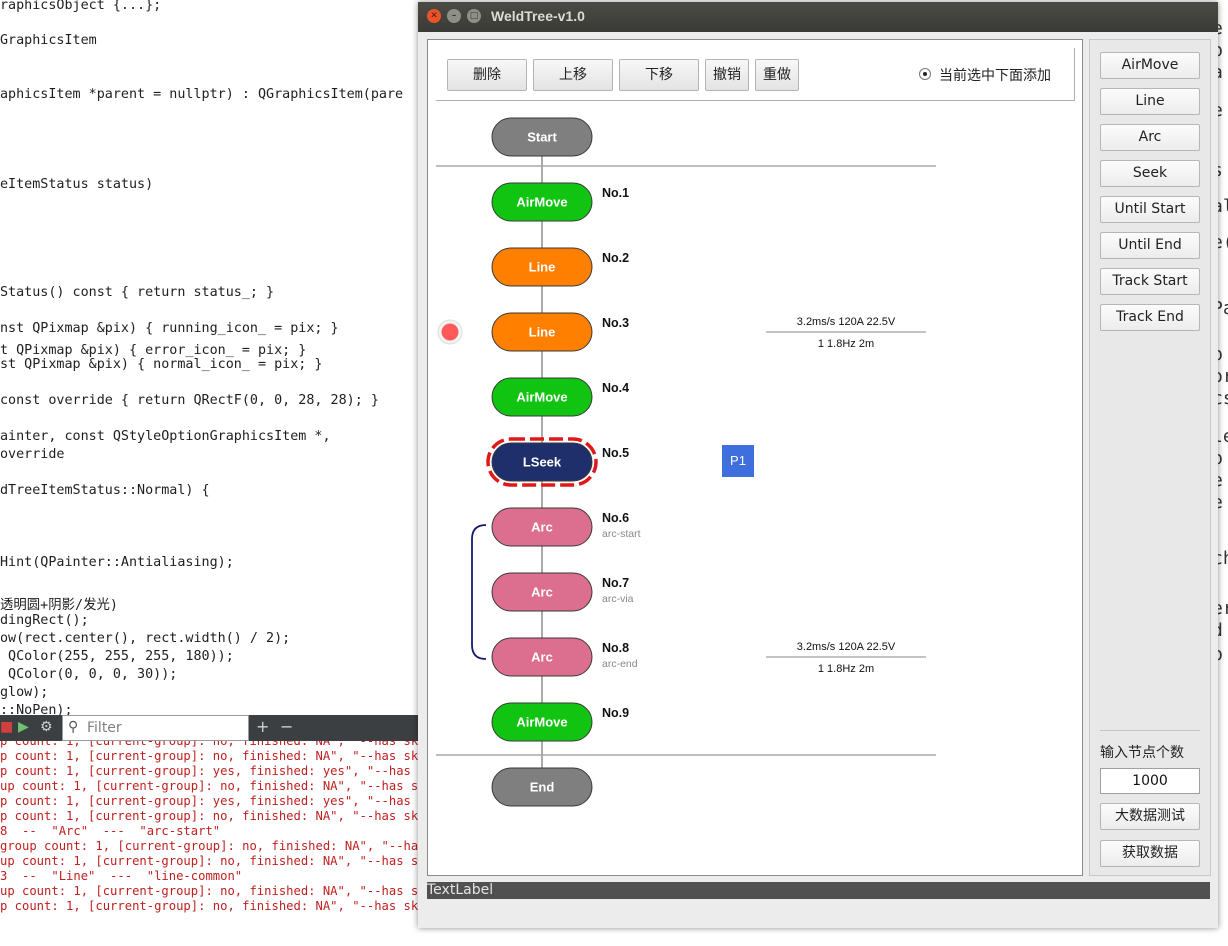  Describe the element at coordinates (1150, 173) in the screenshot. I see `add-seek-button: Seek` at that location.